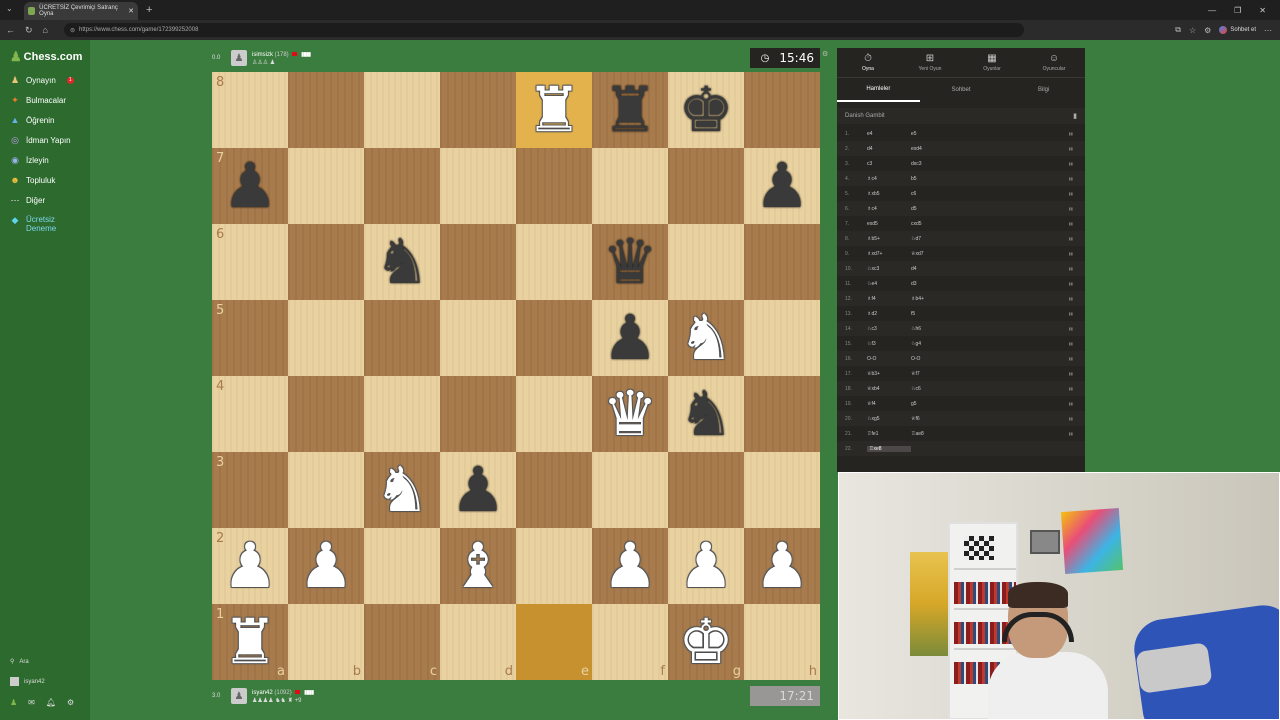 Image resolution: width=1280 pixels, height=720 pixels. Describe the element at coordinates (961, 116) in the screenshot. I see `opening-name-bar: Danish Gambit ▮` at that location.